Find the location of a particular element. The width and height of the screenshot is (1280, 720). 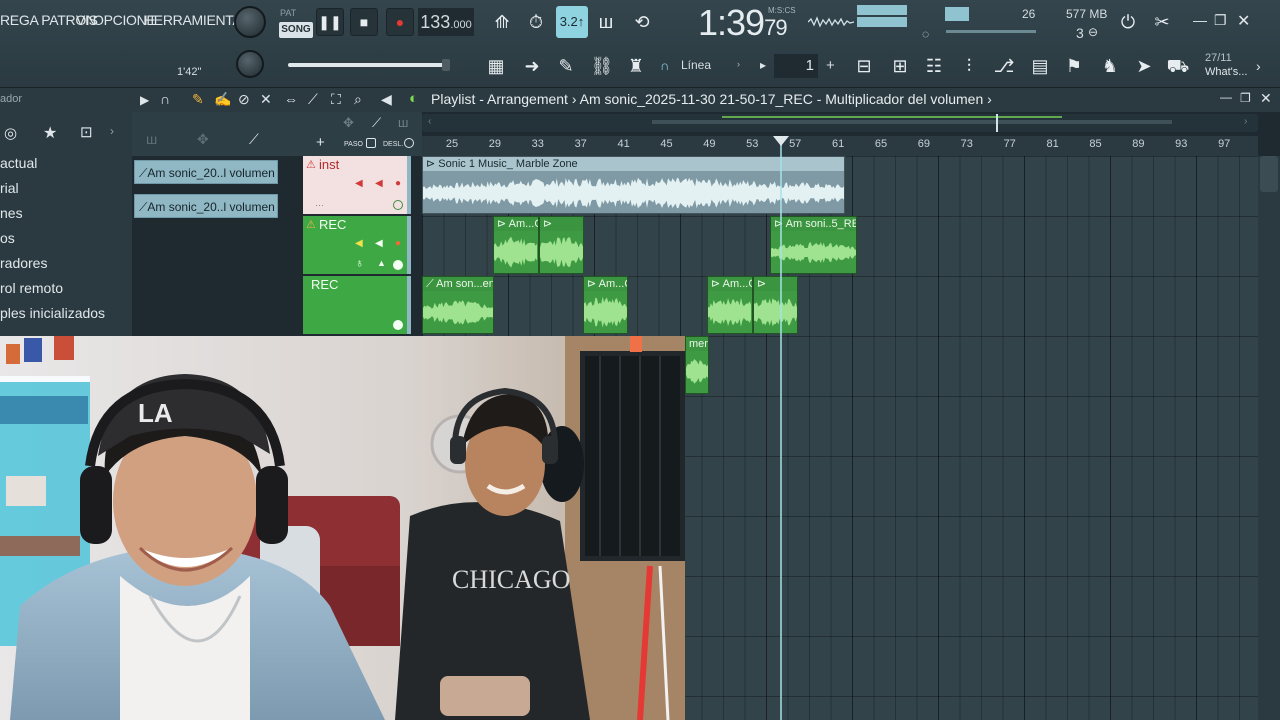

select-tool-icon: ⛶ is located at coordinates (336, 99).